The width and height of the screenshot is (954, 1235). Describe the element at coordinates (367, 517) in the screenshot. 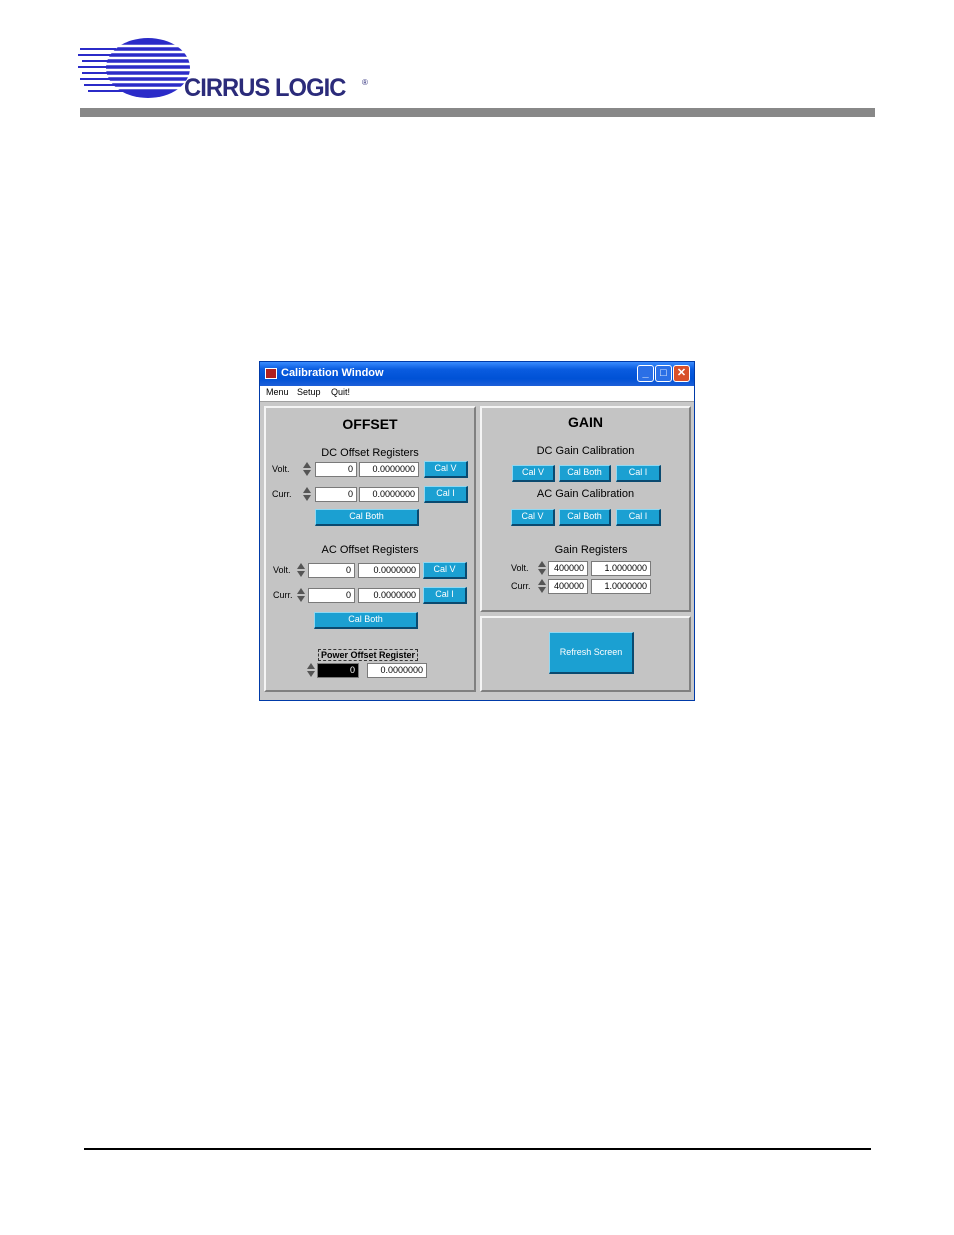

I see `dc-cal-both-button: Cal Both` at that location.